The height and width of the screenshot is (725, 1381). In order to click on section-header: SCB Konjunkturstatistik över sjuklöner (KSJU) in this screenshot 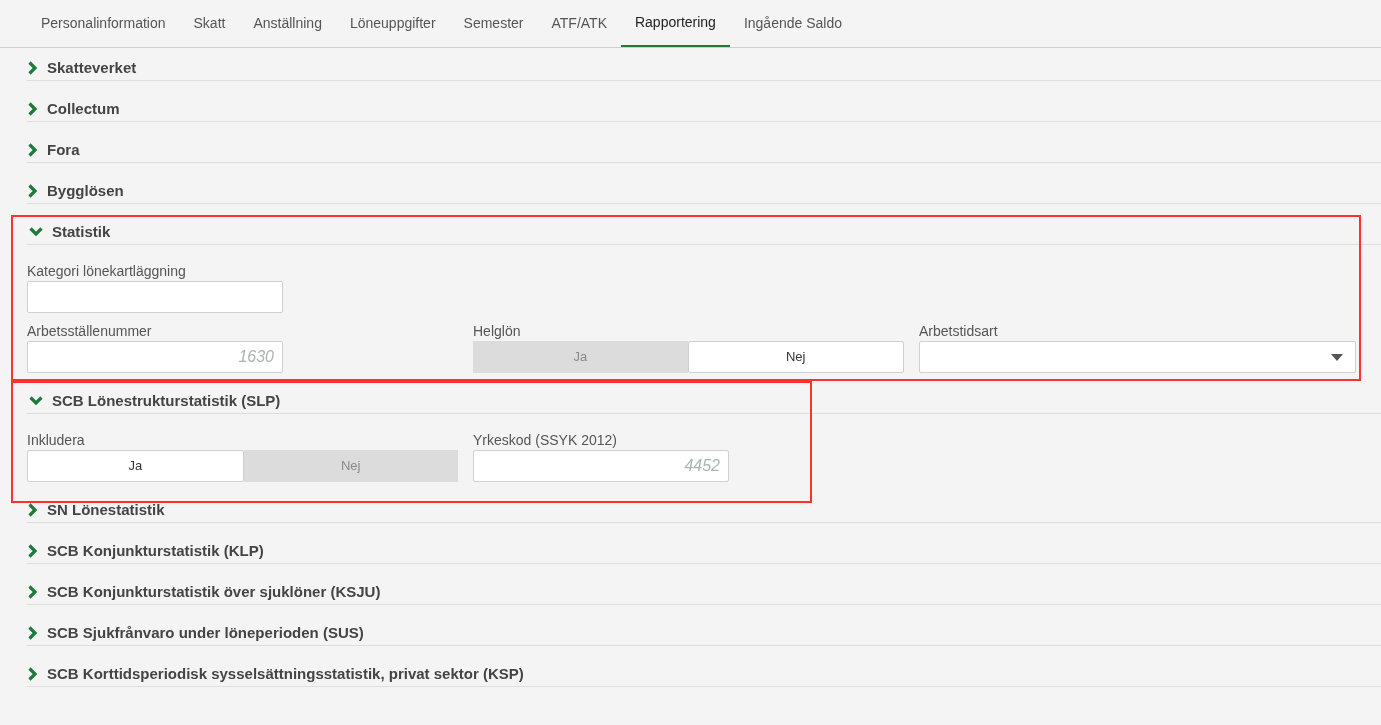, I will do `click(704, 592)`.